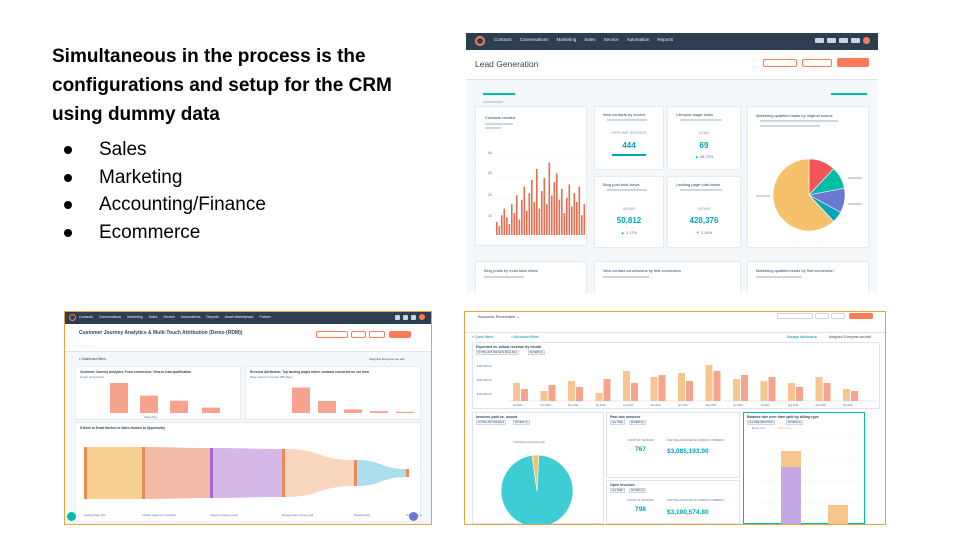 The height and width of the screenshot is (540, 960). What do you see at coordinates (638, 39) in the screenshot?
I see `nav-automation: Automation` at bounding box center [638, 39].